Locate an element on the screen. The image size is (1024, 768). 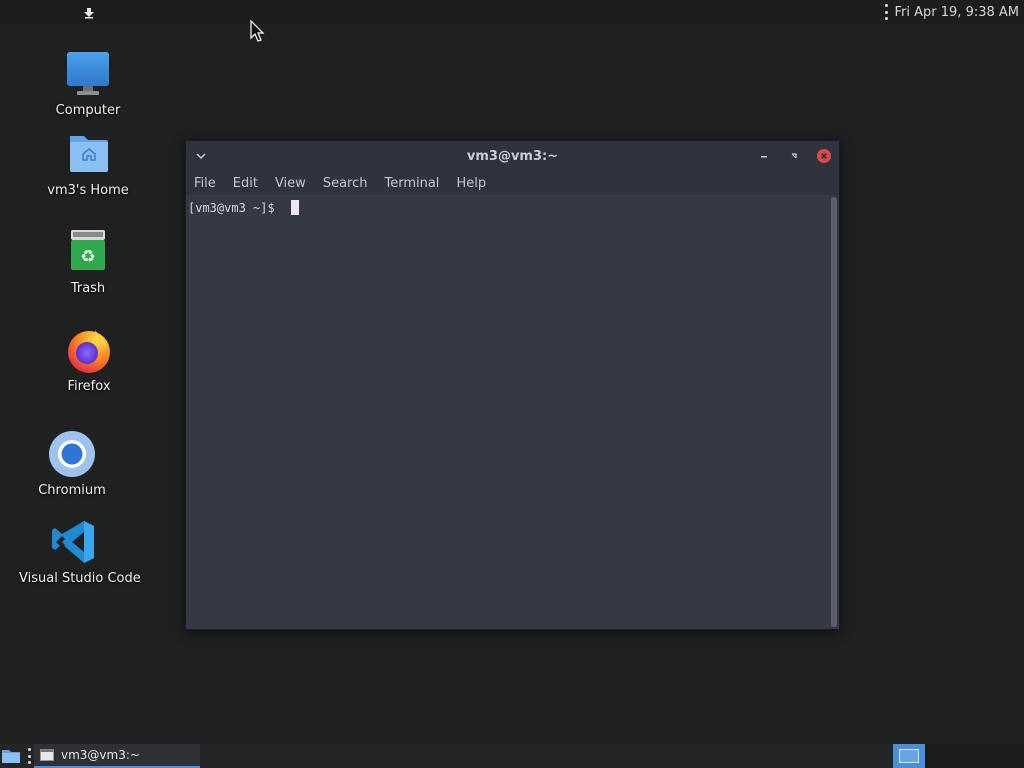
desktop-icon-label: vm3's Home is located at coordinates (88, 190).